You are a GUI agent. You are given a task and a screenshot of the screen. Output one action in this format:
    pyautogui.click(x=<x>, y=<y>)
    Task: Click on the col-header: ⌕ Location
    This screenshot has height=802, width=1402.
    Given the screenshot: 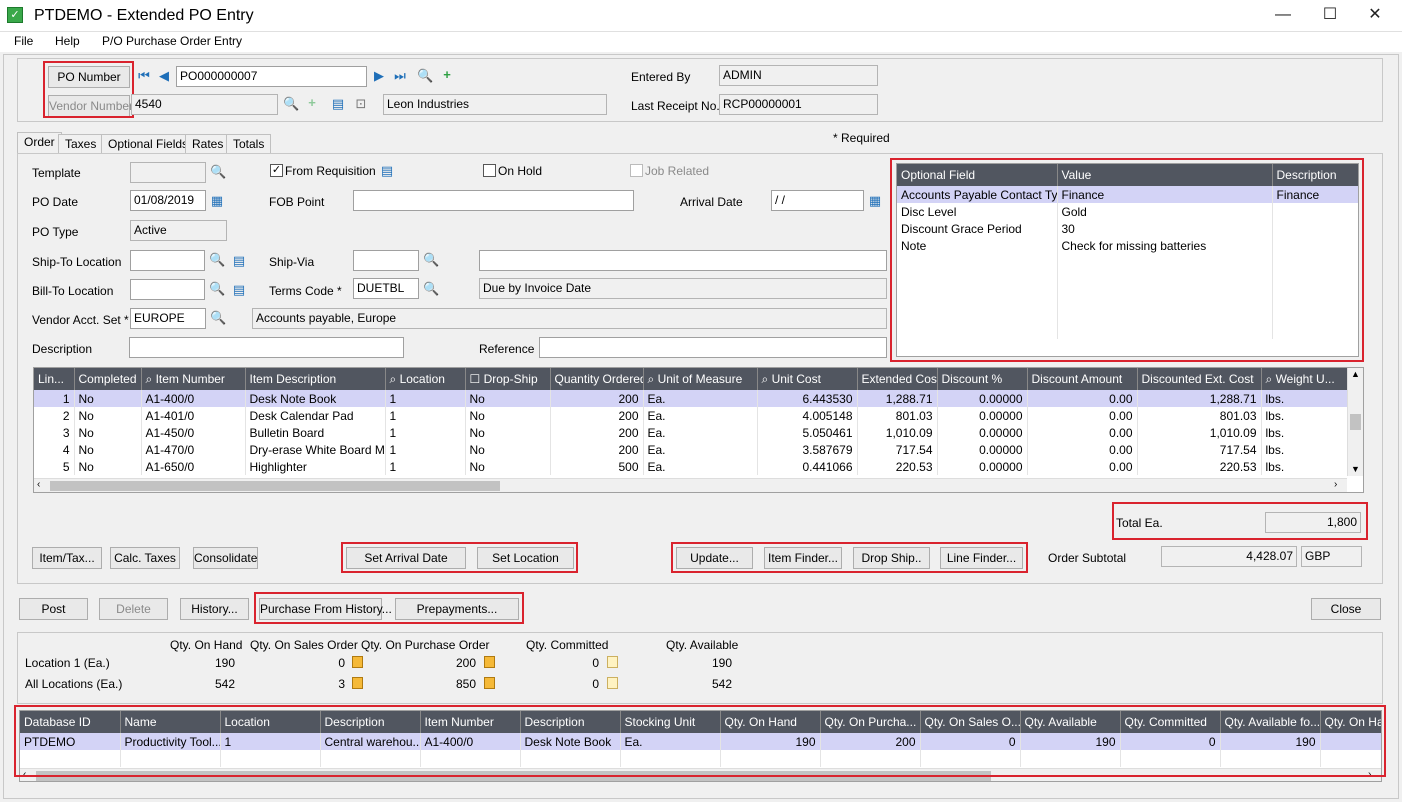 What is the action you would take?
    pyautogui.click(x=425, y=379)
    